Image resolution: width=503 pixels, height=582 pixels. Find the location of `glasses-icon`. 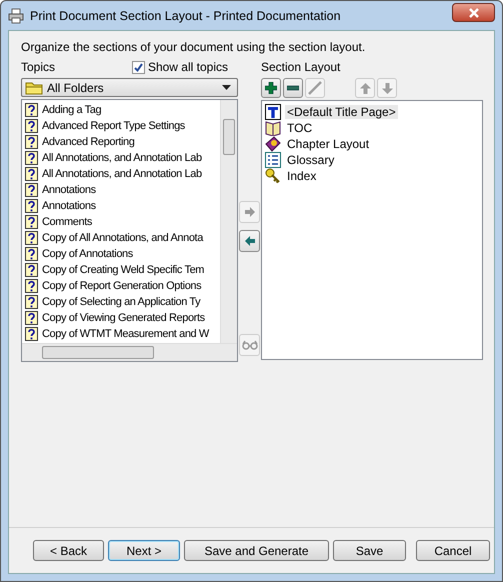

glasses-icon is located at coordinates (250, 345).